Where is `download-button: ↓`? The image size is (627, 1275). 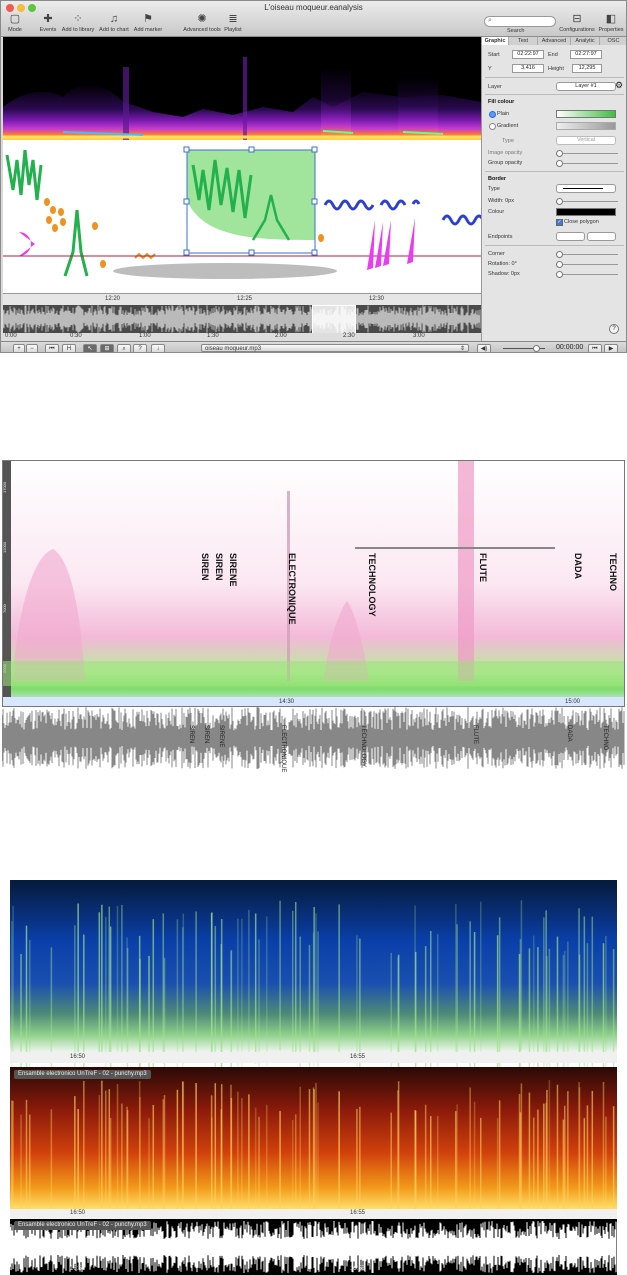
download-button: ↓ is located at coordinates (158, 348).